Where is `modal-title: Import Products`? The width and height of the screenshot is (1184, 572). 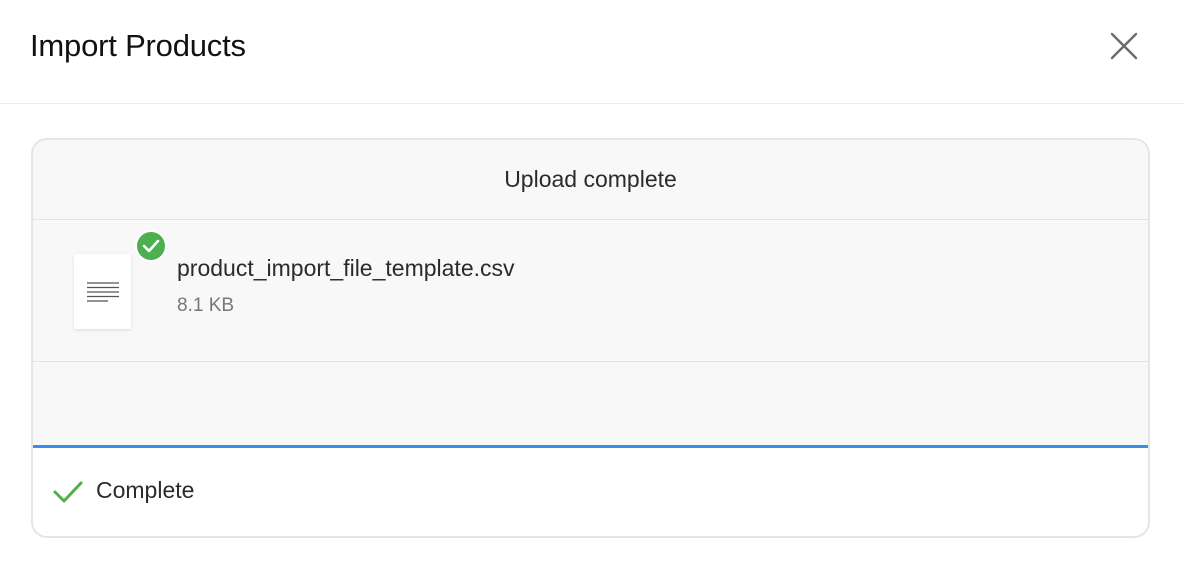 modal-title: Import Products is located at coordinates (138, 45).